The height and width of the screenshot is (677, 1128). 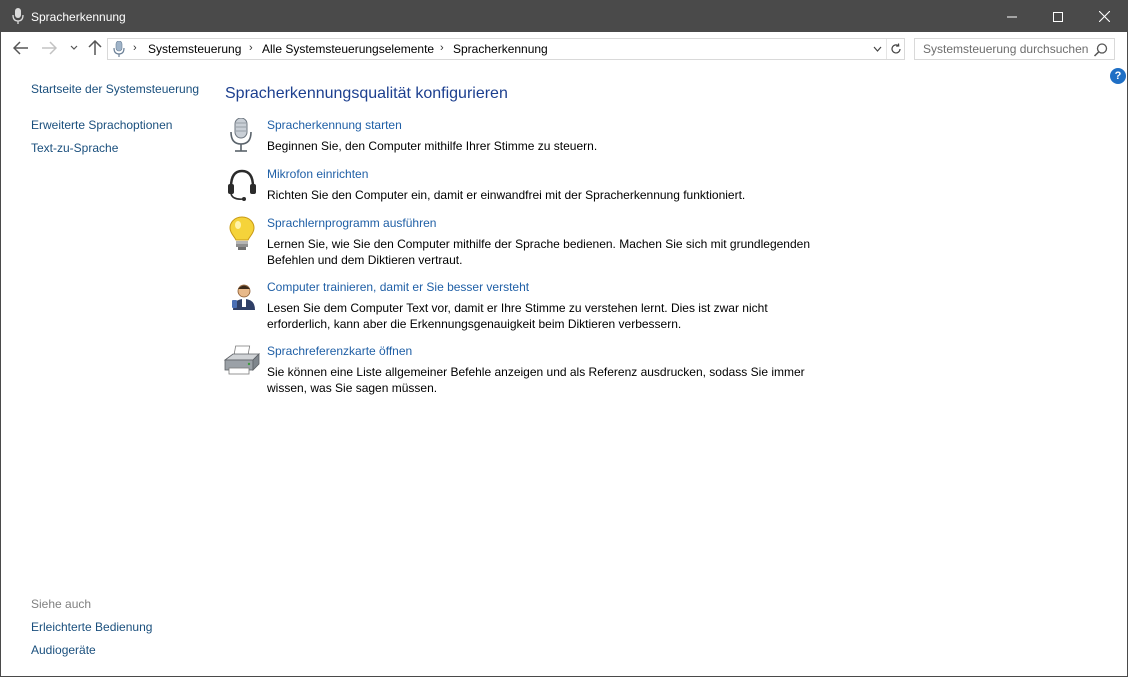 I want to click on breadcrumb-spracherkennung: Spracherkennung, so click(x=500, y=49).